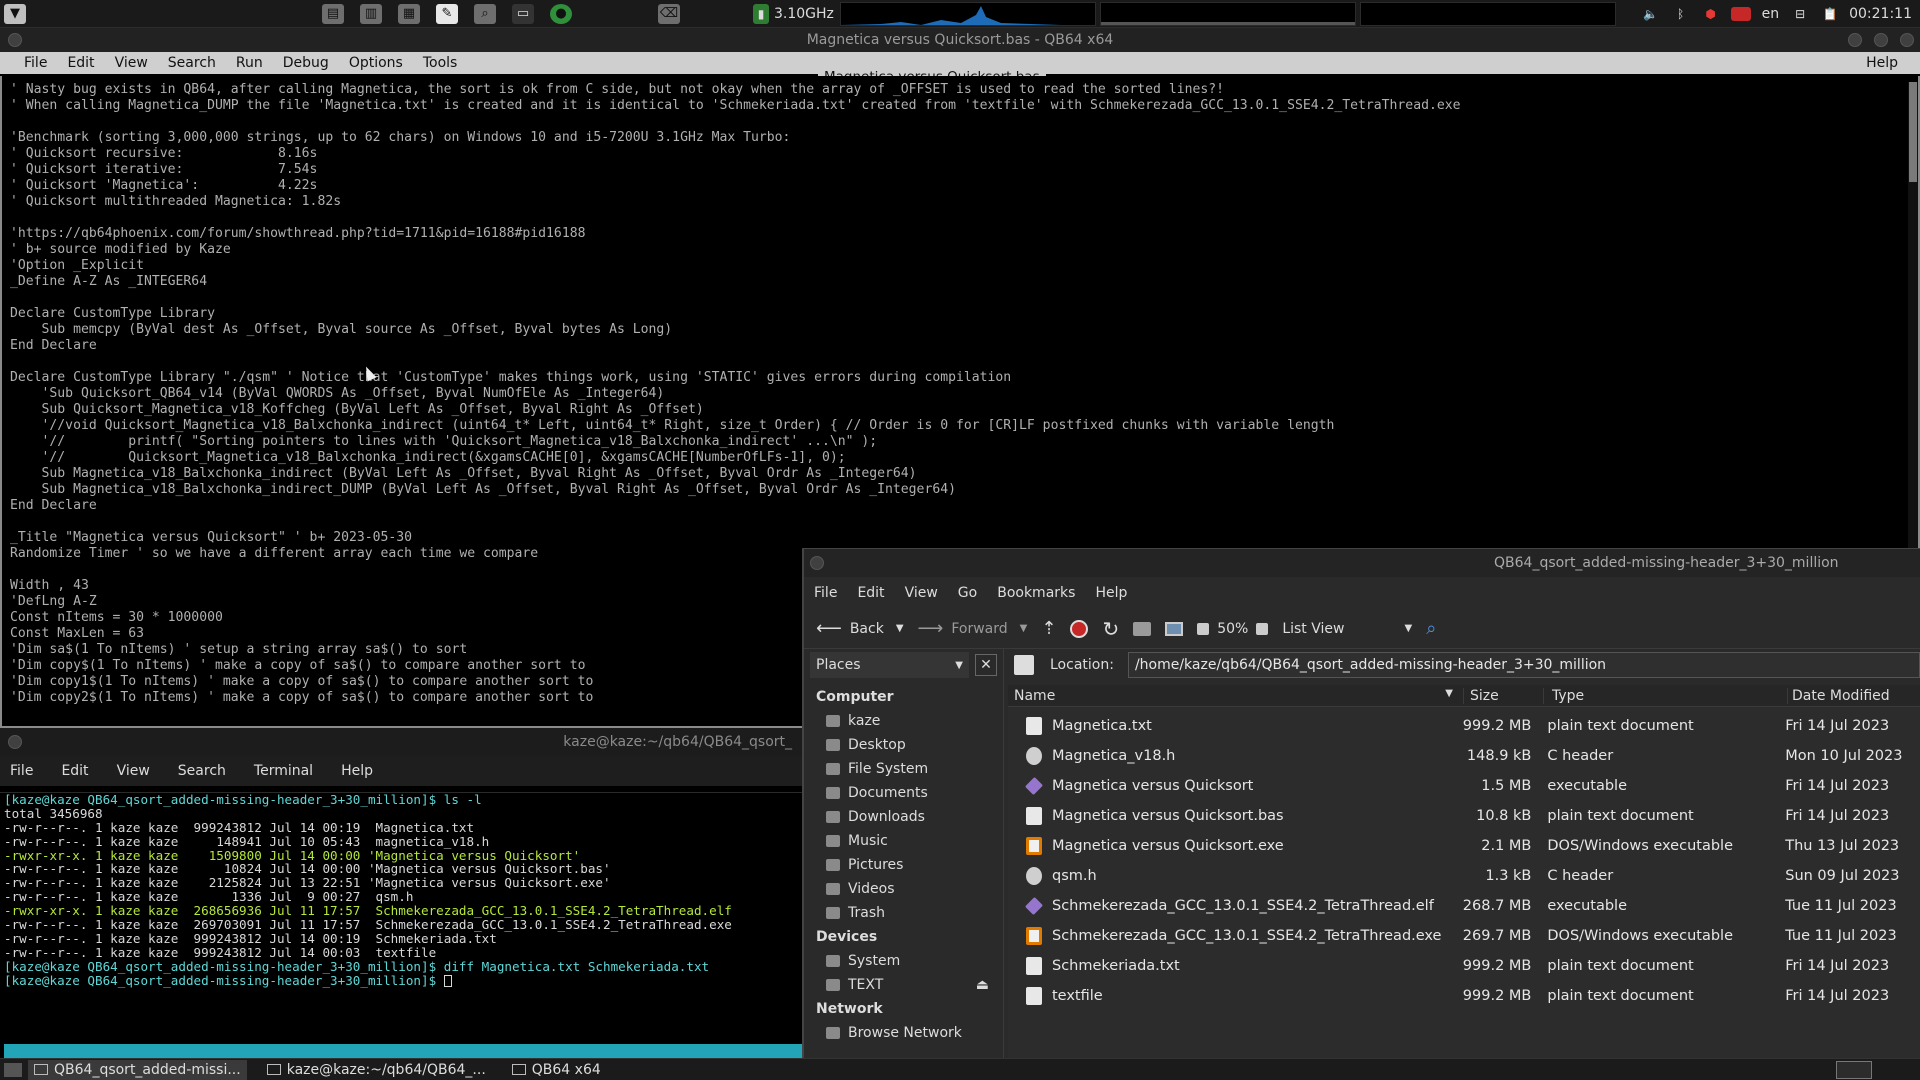  What do you see at coordinates (1233, 629) in the screenshot?
I see `zoom-control: 50%` at bounding box center [1233, 629].